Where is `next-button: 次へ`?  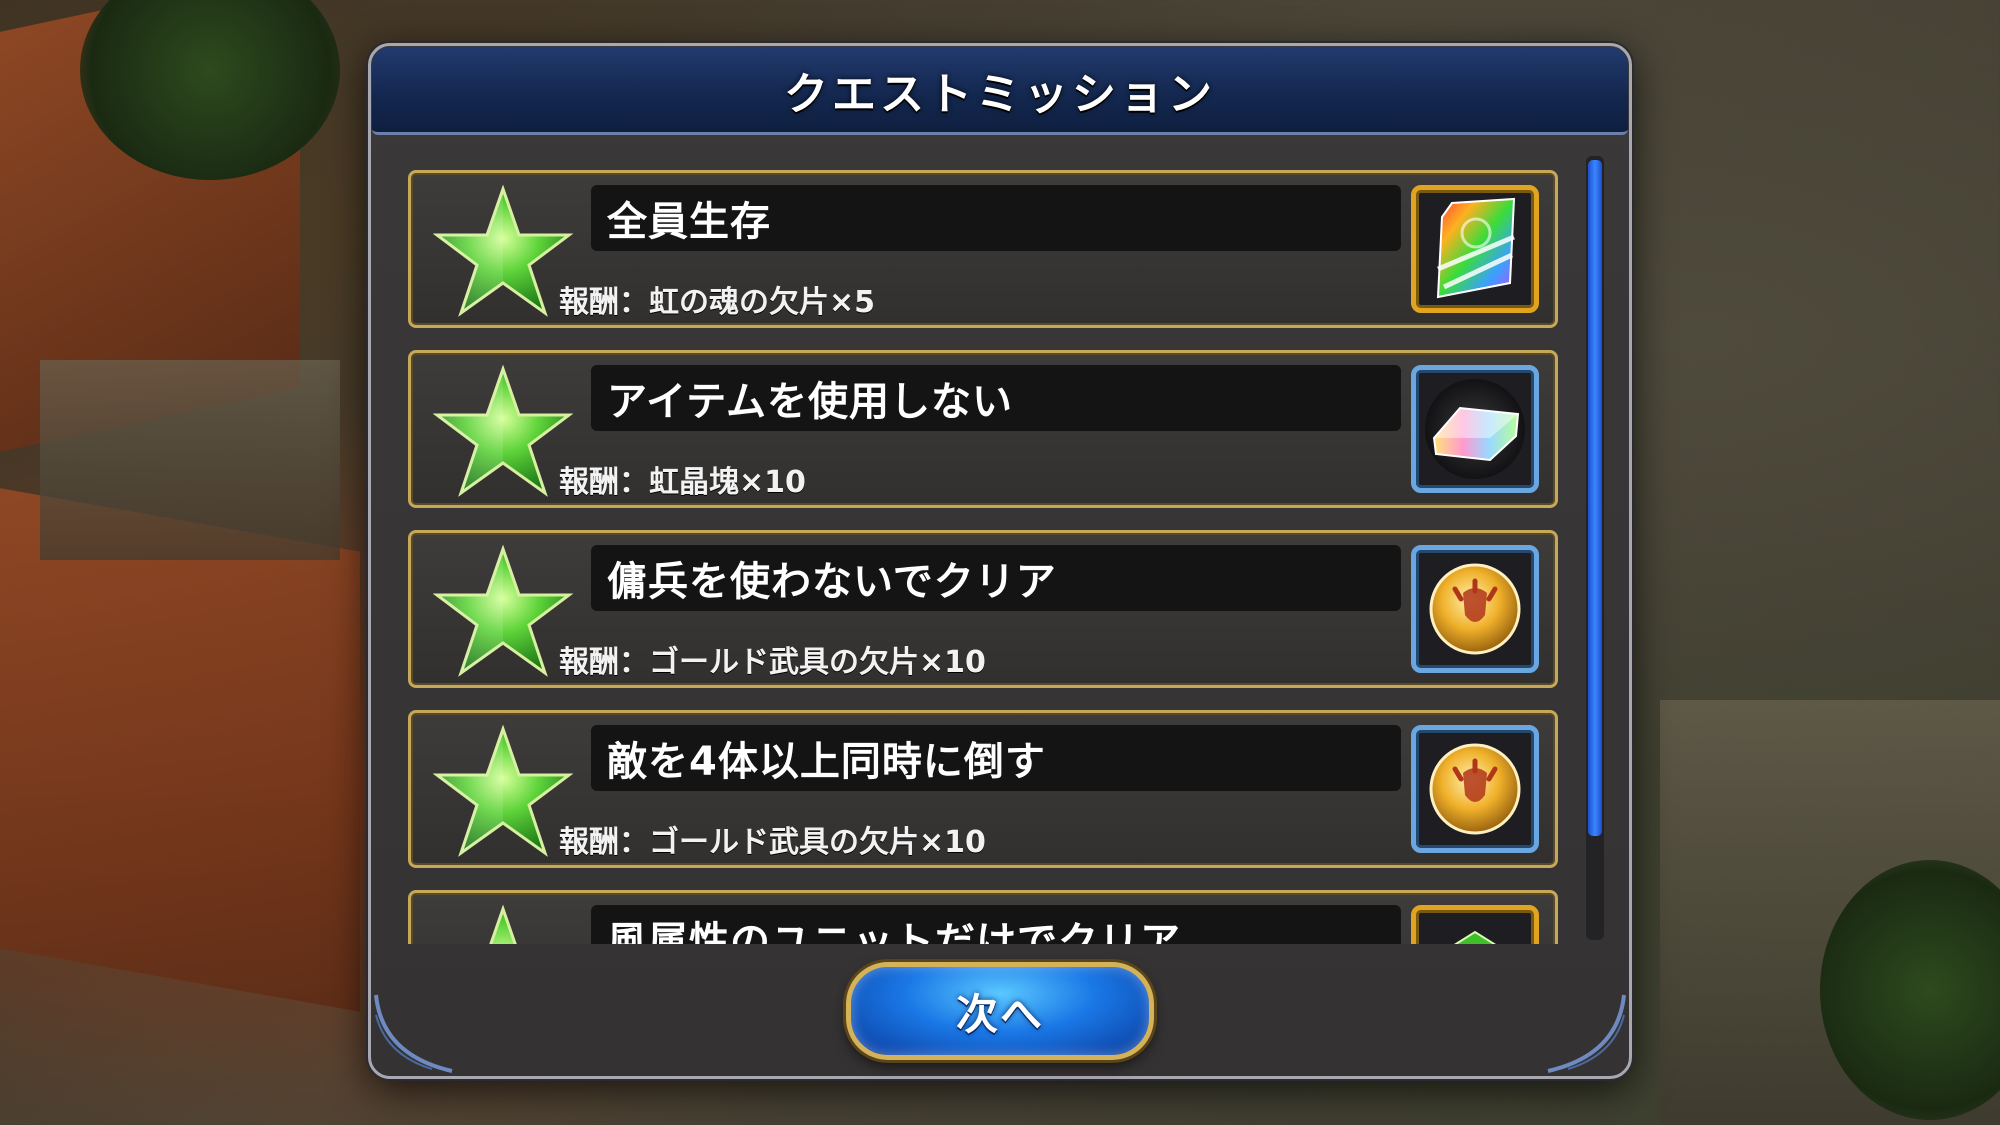
next-button: 次へ is located at coordinates (1000, 1011).